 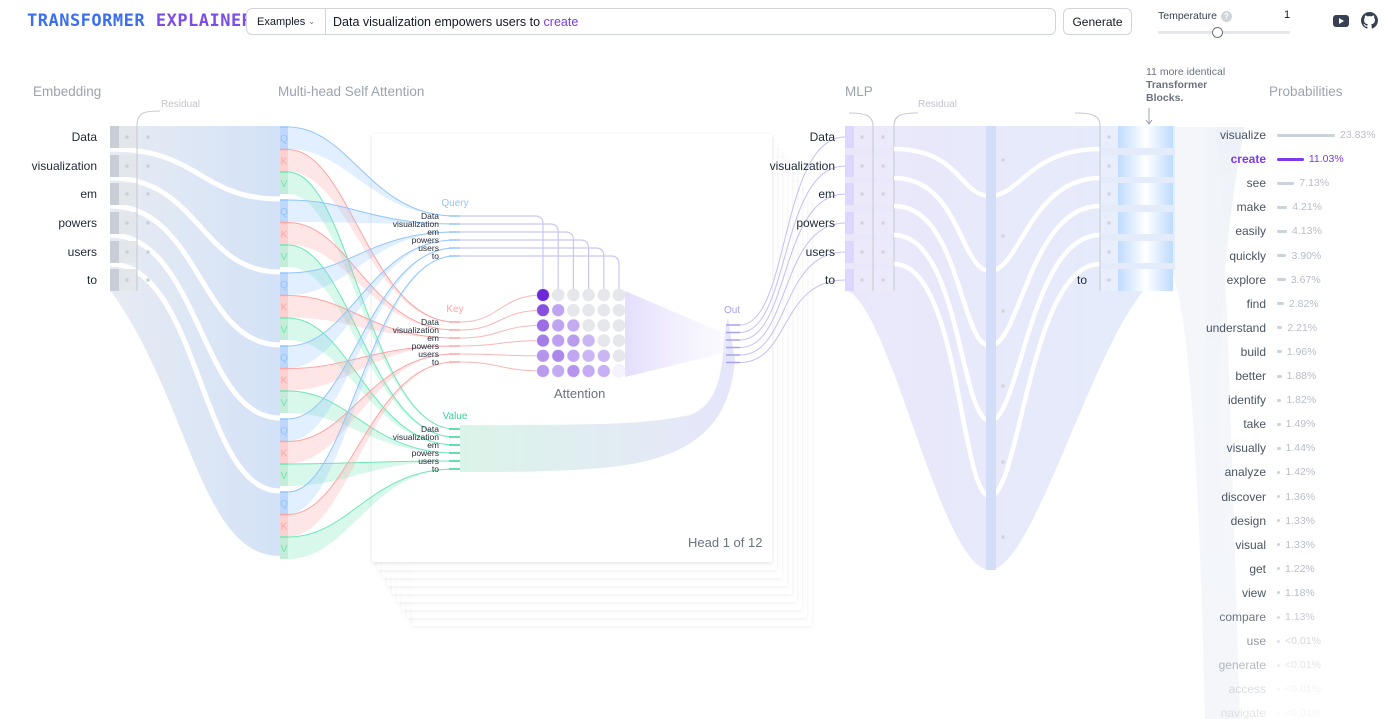 I want to click on probability-row: visually 1.44%, so click(x=1258, y=448).